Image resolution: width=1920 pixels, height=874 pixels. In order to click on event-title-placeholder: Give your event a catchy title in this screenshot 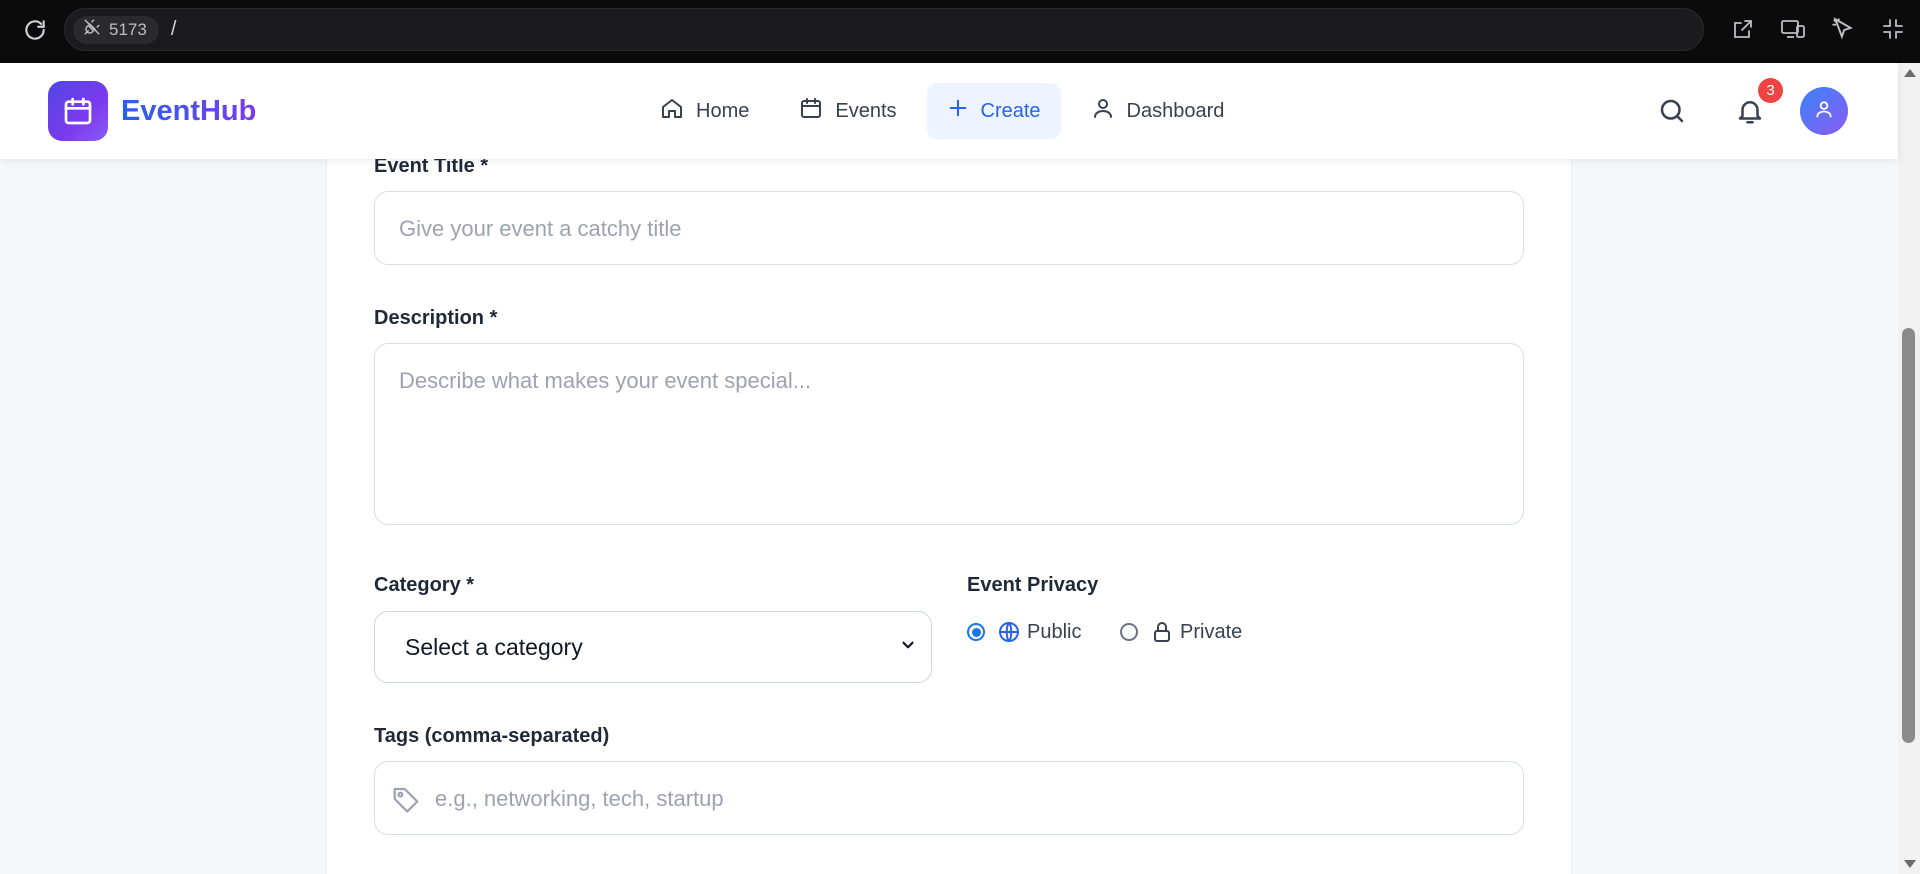, I will do `click(540, 228)`.